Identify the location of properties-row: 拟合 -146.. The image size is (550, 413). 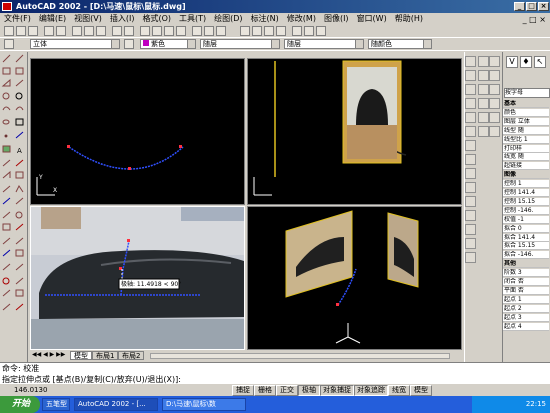
(526, 255).